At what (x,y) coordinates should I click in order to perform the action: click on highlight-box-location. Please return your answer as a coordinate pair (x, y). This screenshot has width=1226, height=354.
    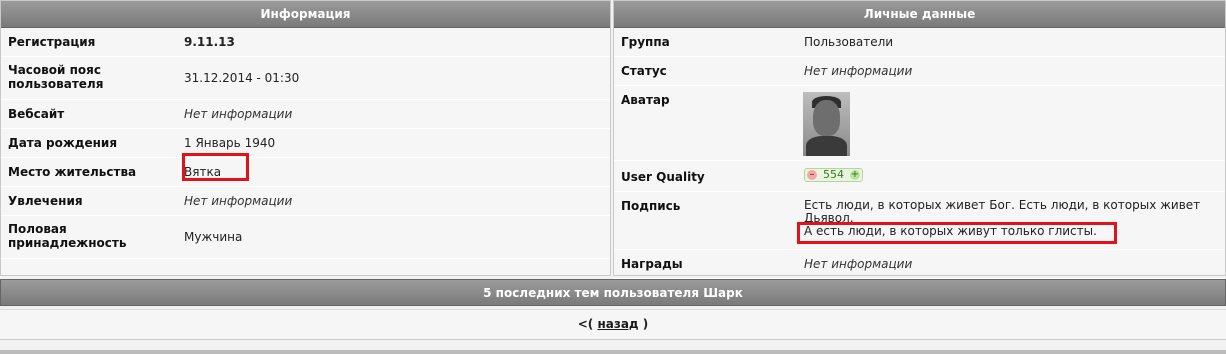
    Looking at the image, I should click on (215, 167).